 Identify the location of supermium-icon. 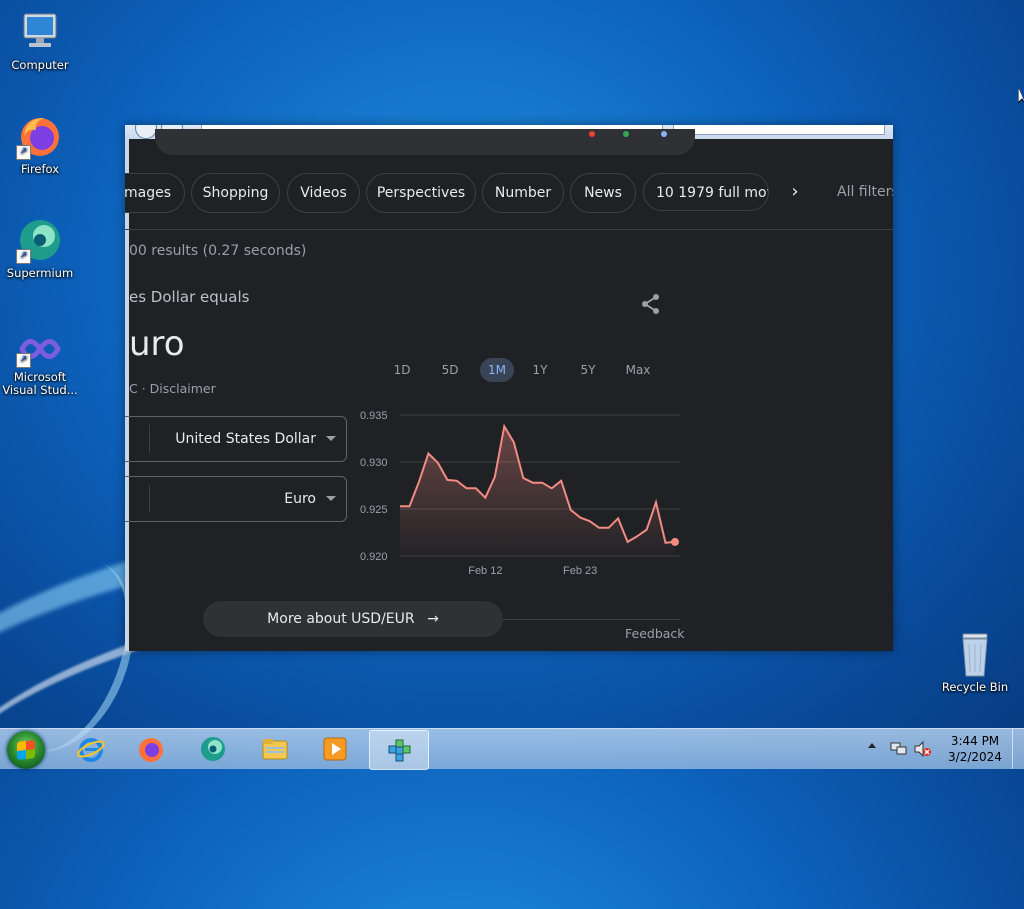
(213, 749).